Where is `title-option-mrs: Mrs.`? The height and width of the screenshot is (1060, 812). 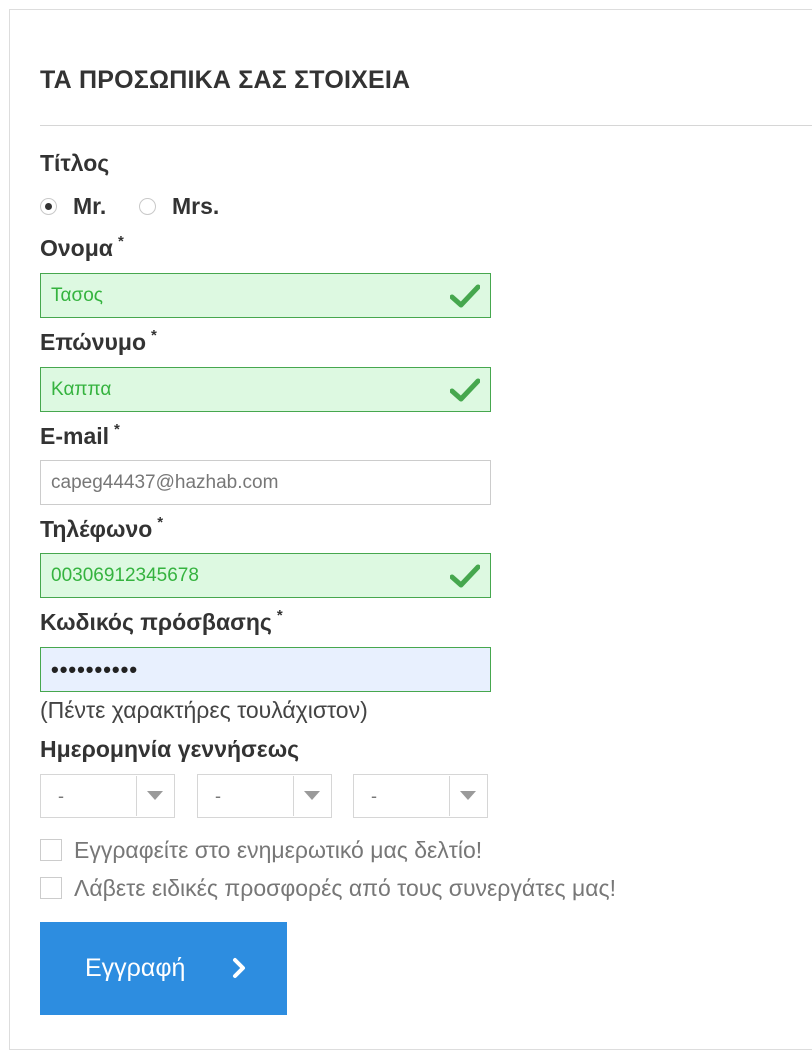
title-option-mrs: Mrs. is located at coordinates (179, 206).